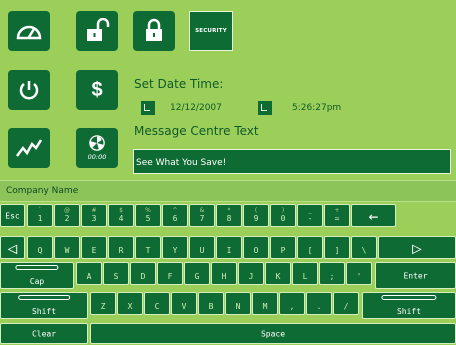 The width and height of the screenshot is (456, 345). I want to click on key-label: ▷, so click(417, 247).